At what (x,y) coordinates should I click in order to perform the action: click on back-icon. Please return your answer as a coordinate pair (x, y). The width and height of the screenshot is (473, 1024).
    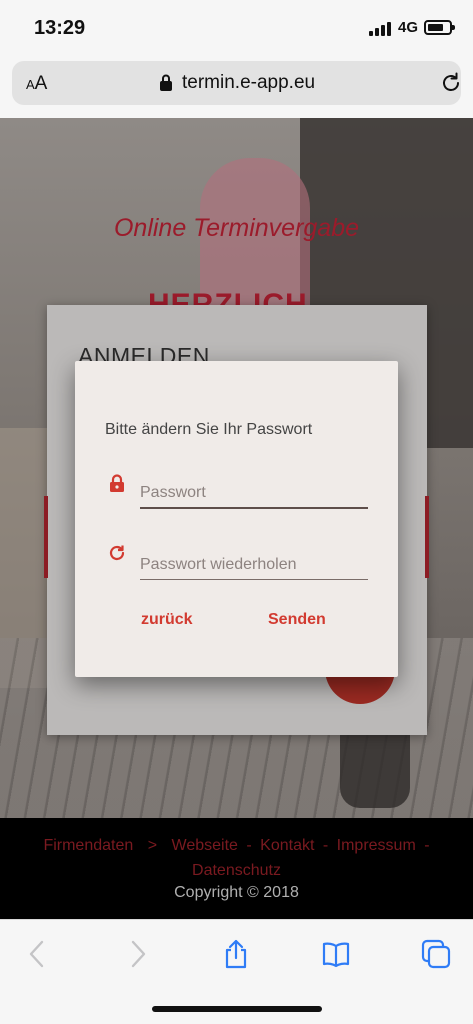
    Looking at the image, I should click on (38, 954).